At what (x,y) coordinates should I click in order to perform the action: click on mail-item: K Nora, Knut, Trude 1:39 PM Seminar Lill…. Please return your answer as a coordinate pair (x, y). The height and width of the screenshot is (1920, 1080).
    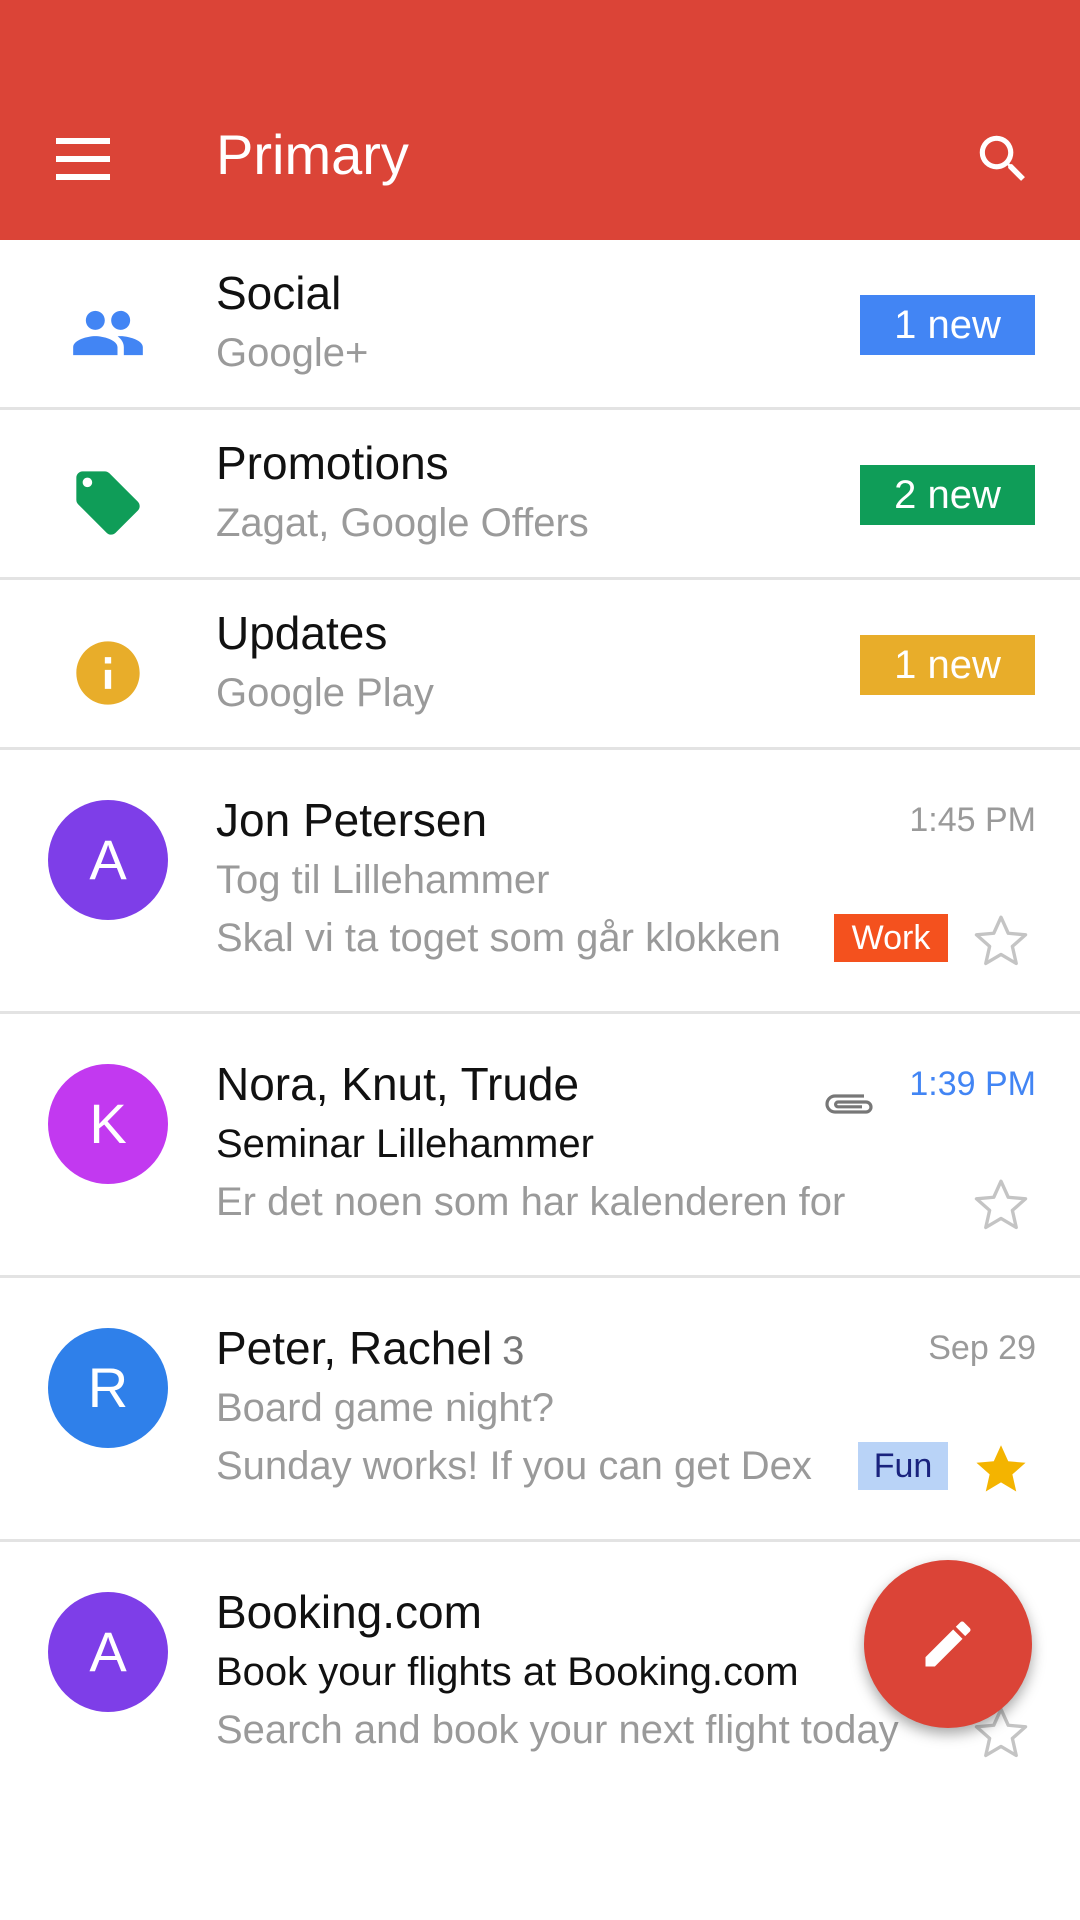
    Looking at the image, I should click on (540, 1146).